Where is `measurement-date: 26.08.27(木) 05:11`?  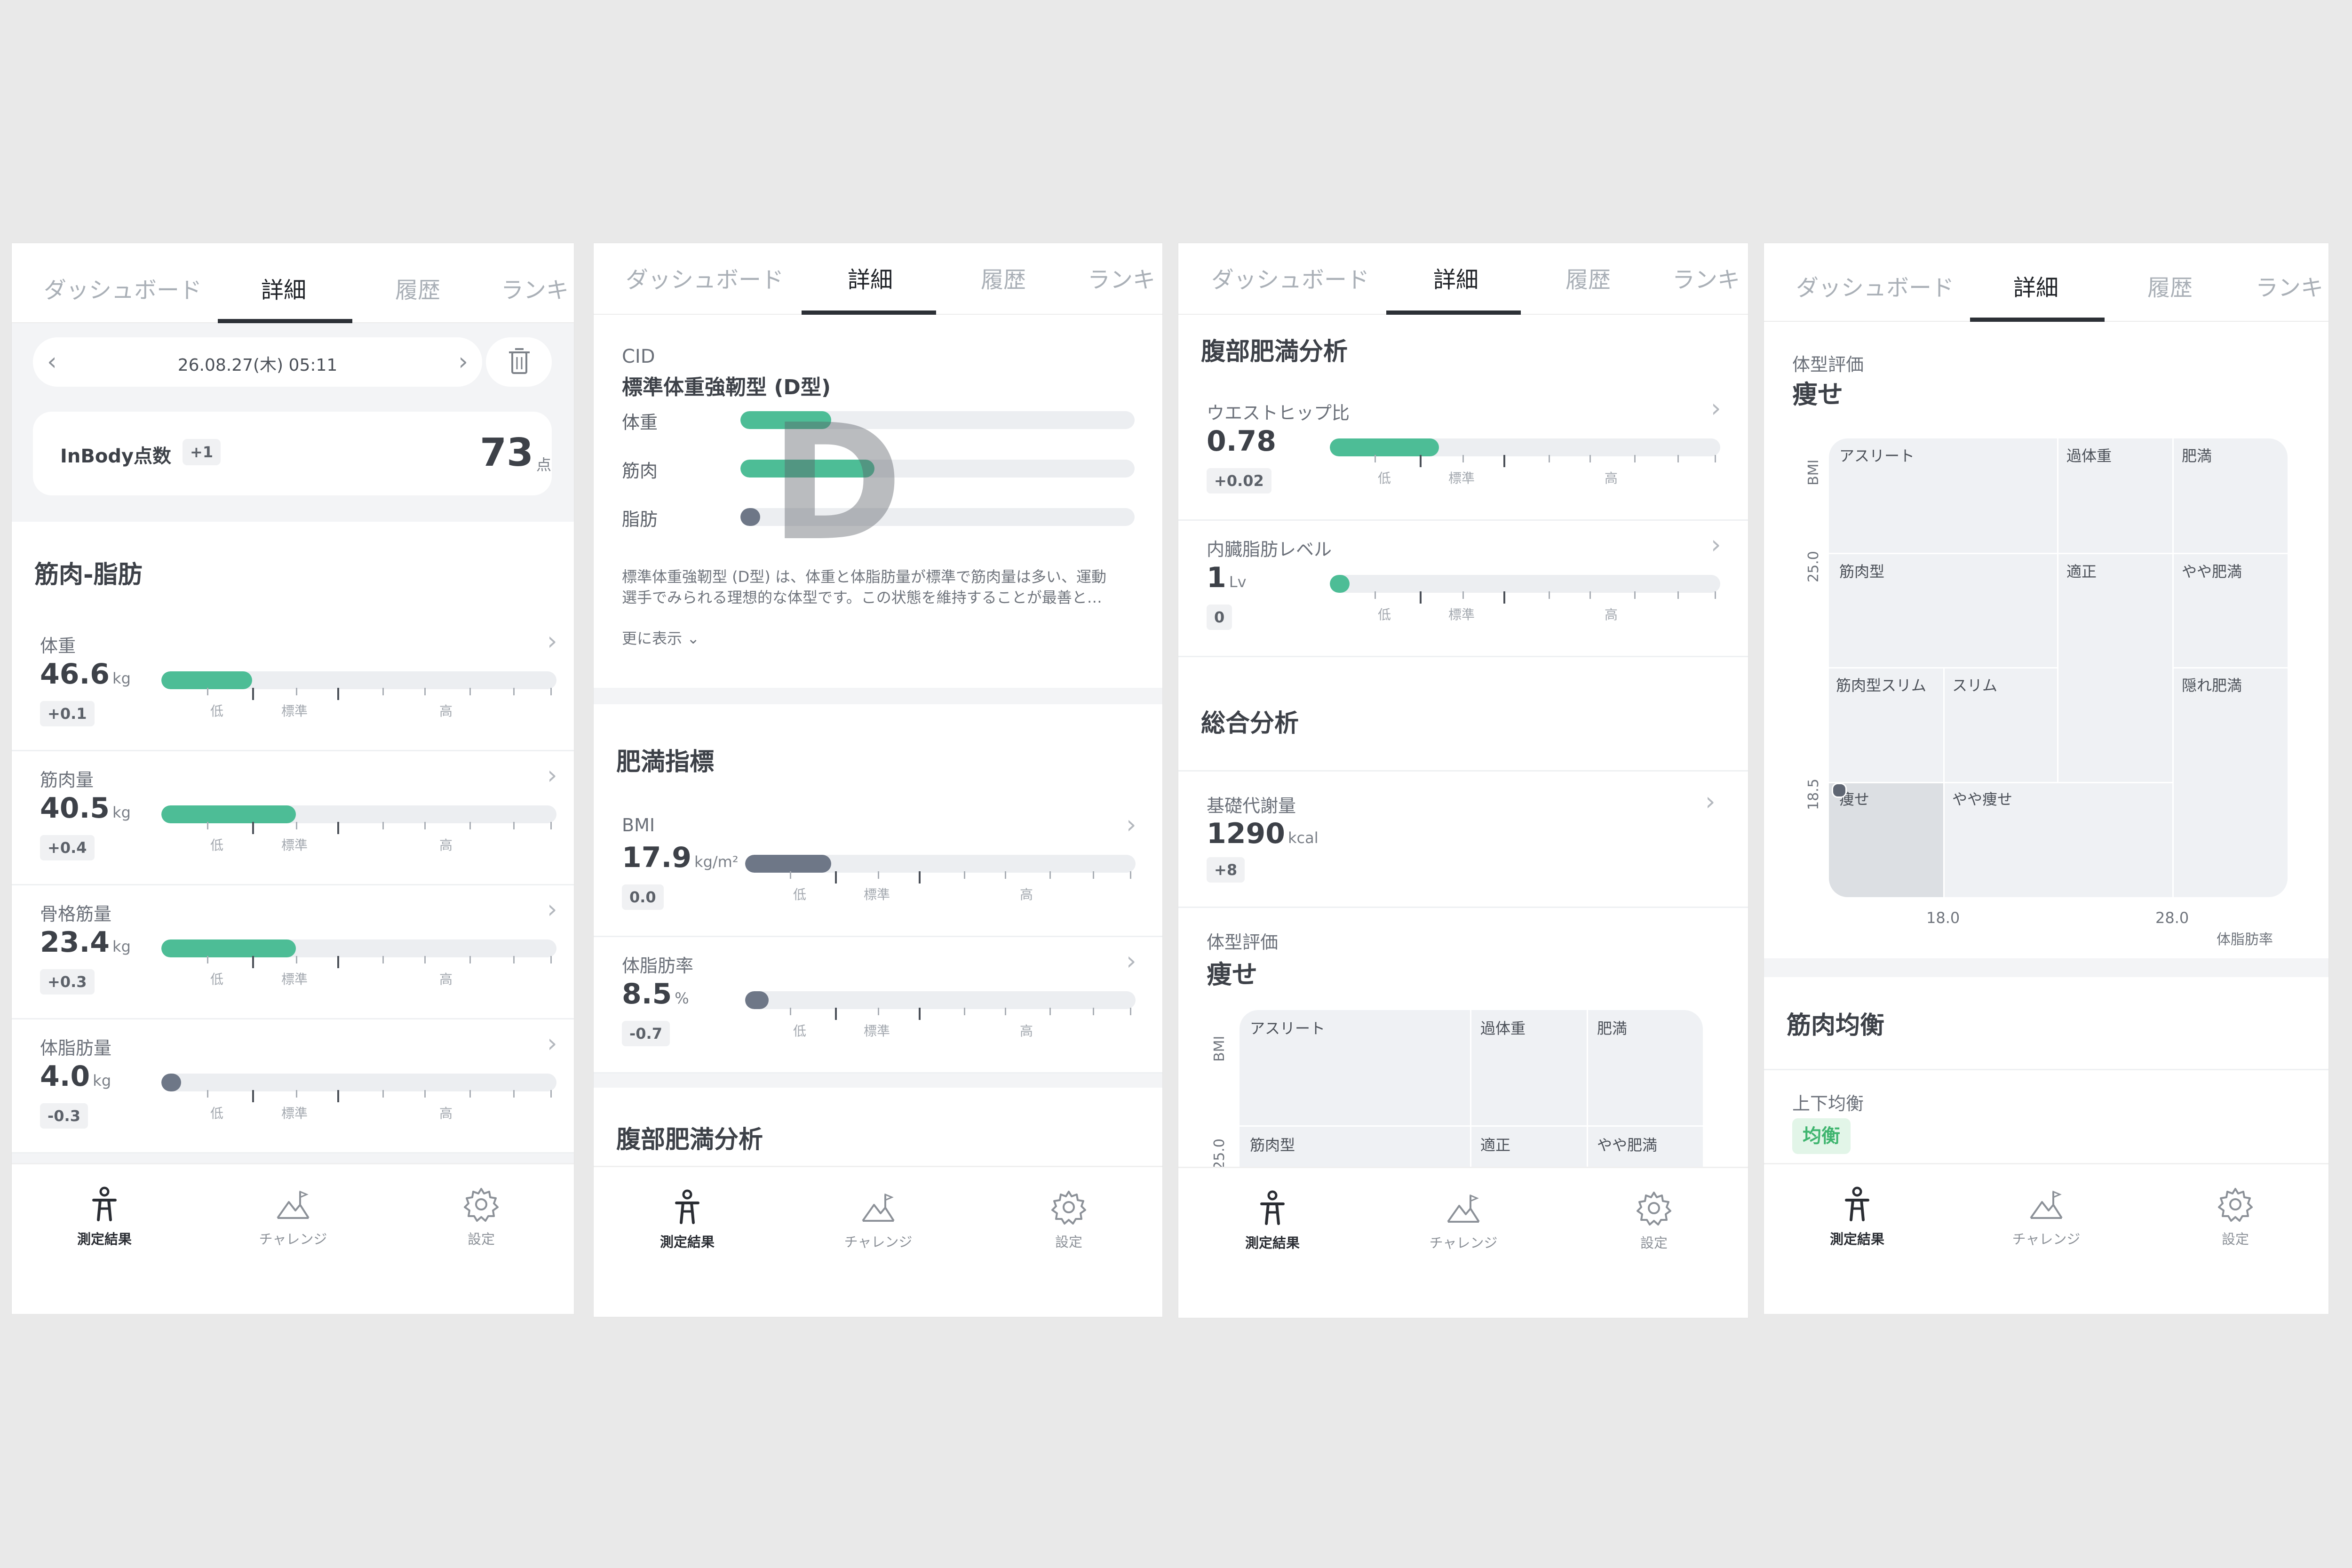
measurement-date: 26.08.27(木) 05:11 is located at coordinates (257, 365).